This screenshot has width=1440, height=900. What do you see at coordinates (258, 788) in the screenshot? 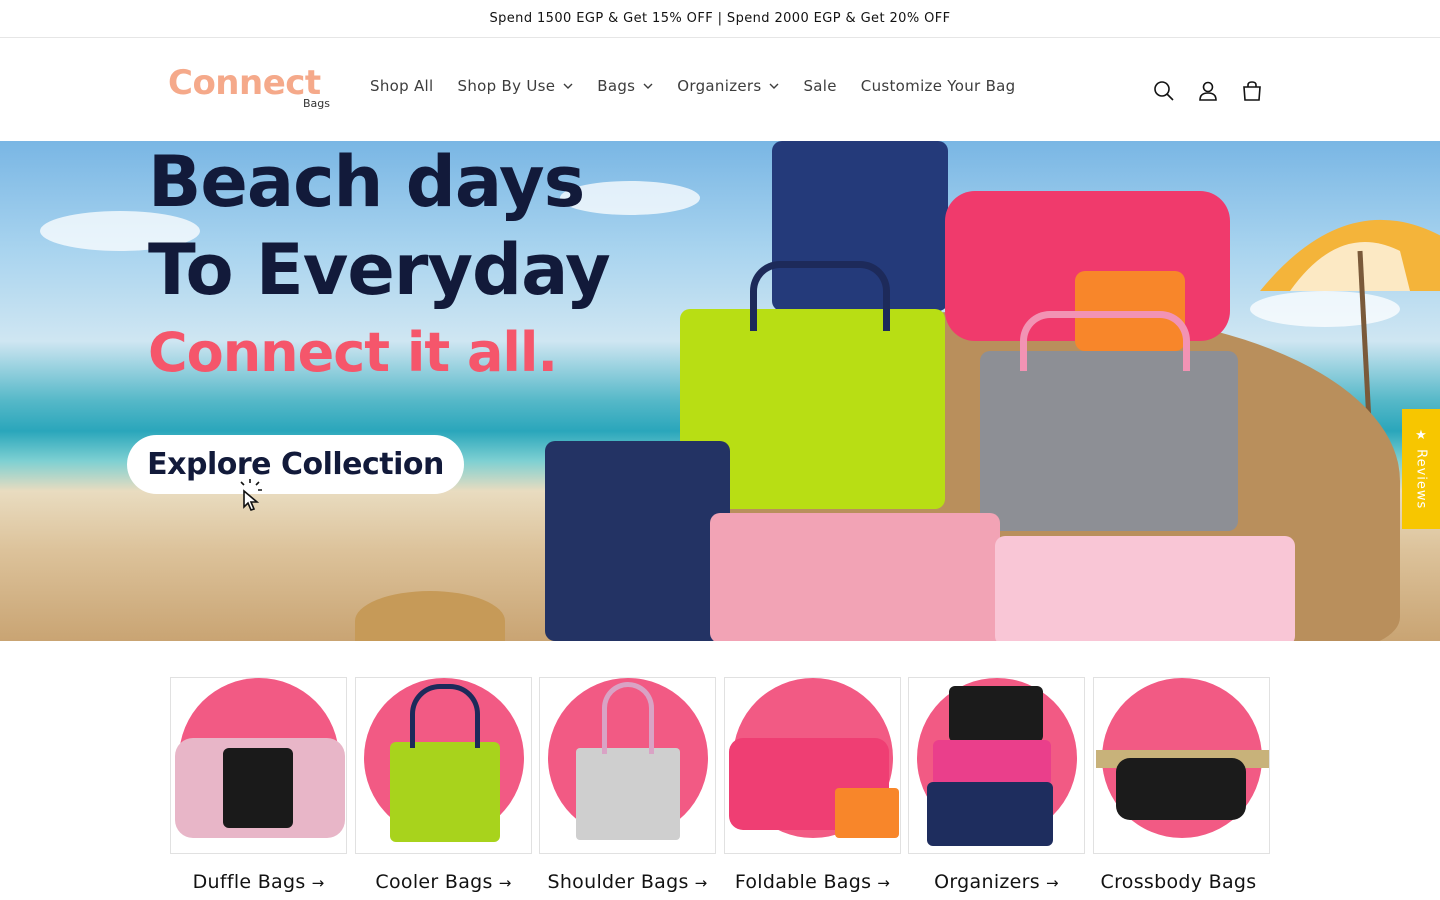
I see `bag-pocket` at bounding box center [258, 788].